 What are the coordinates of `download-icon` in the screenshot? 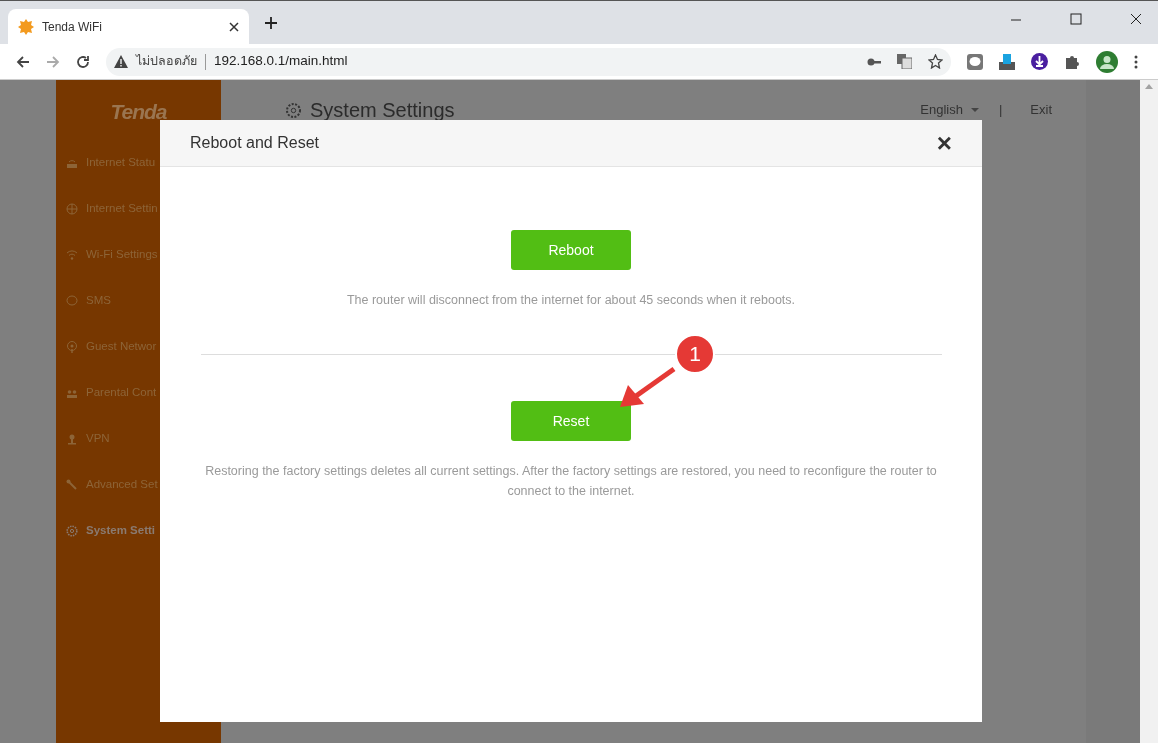 It's located at (1039, 61).